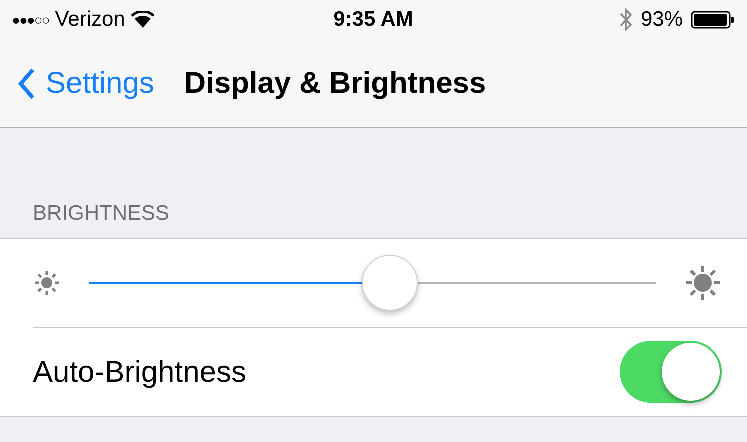 This screenshot has height=442, width=747. What do you see at coordinates (661, 20) in the screenshot?
I see `battery-percent: 93%` at bounding box center [661, 20].